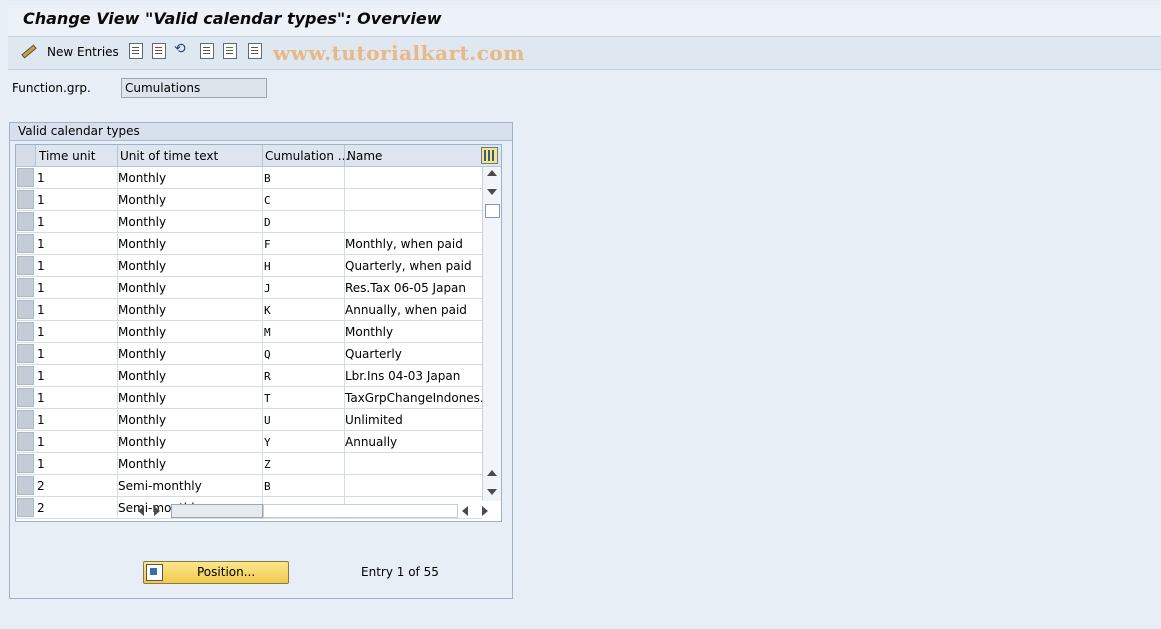  What do you see at coordinates (403, 376) in the screenshot?
I see `name-cell: Lbr.Ins 04-03 Japan` at bounding box center [403, 376].